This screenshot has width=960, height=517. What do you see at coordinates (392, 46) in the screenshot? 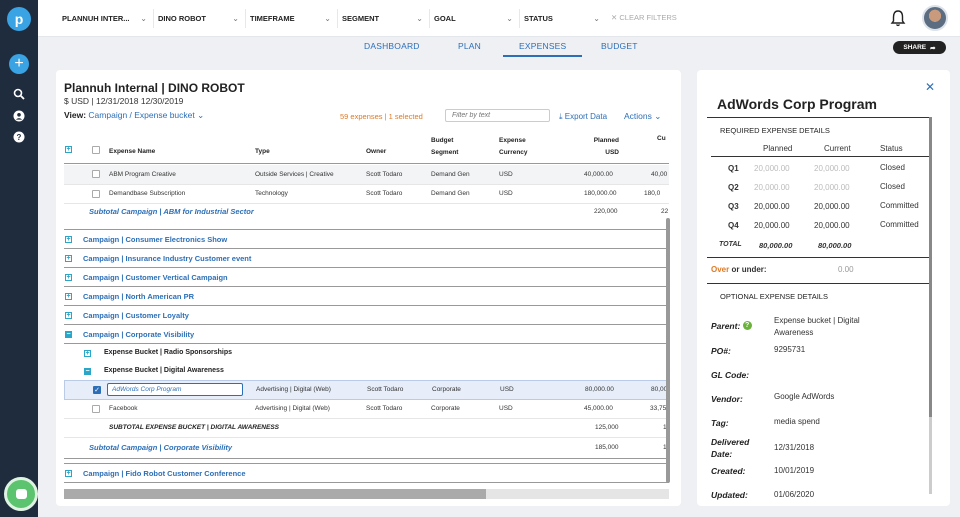
I see `tab-dashboard: DASHBOARD` at bounding box center [392, 46].